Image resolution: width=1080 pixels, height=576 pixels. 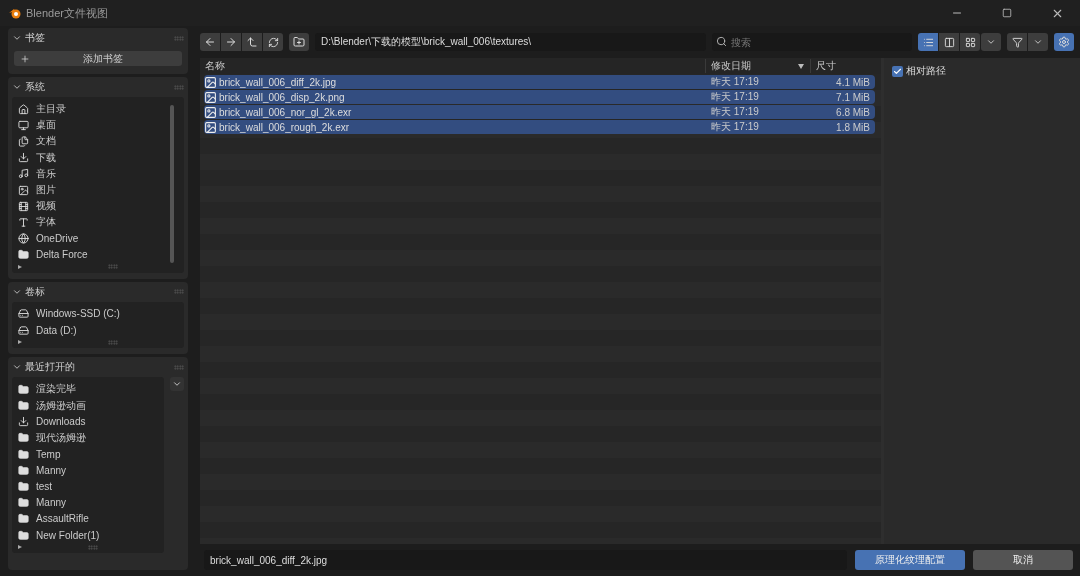 What do you see at coordinates (94, 254) in the screenshot?
I see `place-item: Delta Force` at bounding box center [94, 254].